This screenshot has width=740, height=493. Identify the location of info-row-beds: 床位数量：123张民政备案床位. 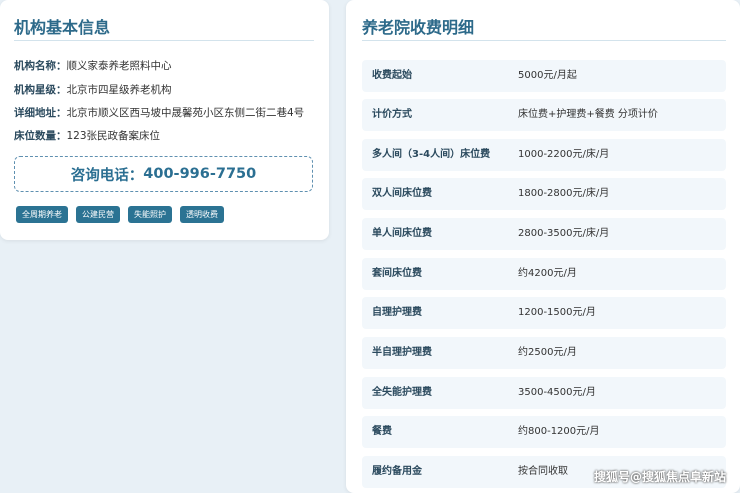
(87, 135).